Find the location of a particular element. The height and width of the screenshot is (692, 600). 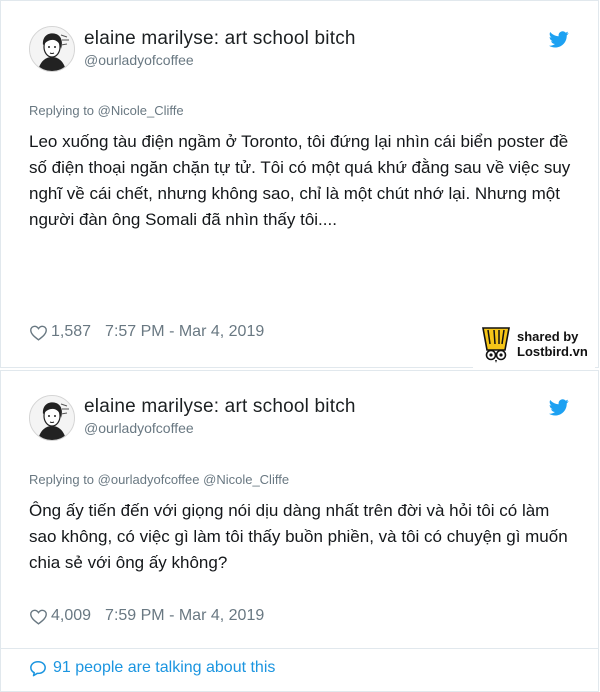

talking-count-text: 91 people are talking about this is located at coordinates (164, 668).